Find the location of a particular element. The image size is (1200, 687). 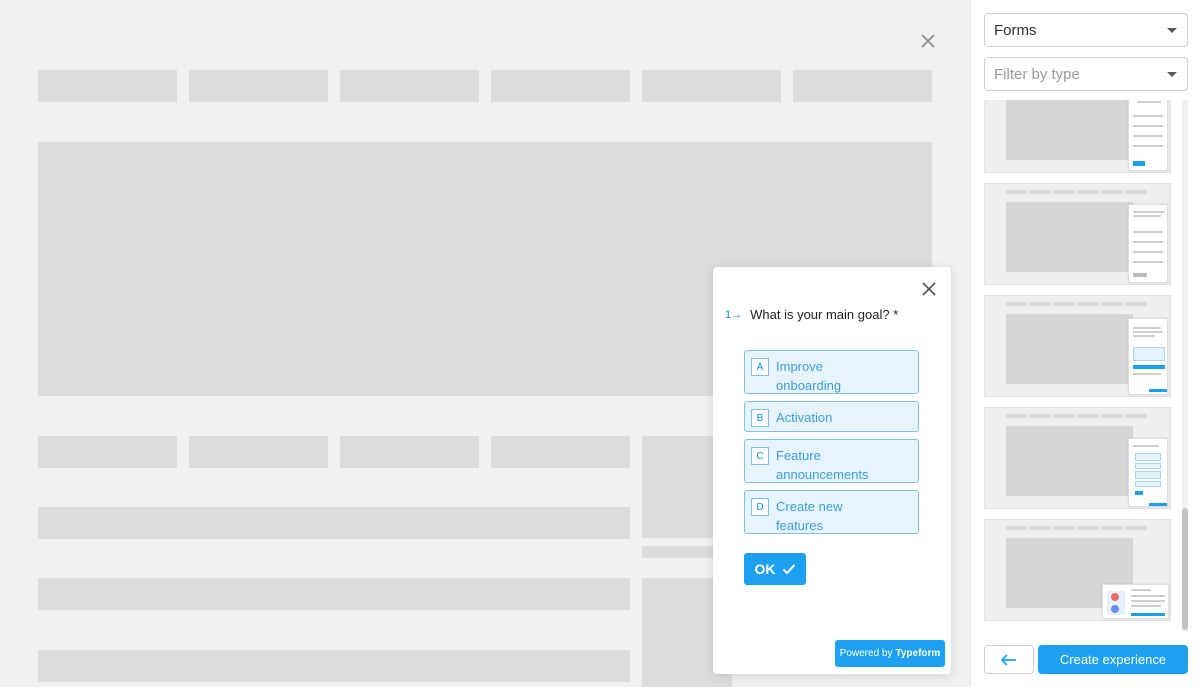

question-number: 1→ is located at coordinates (734, 314).